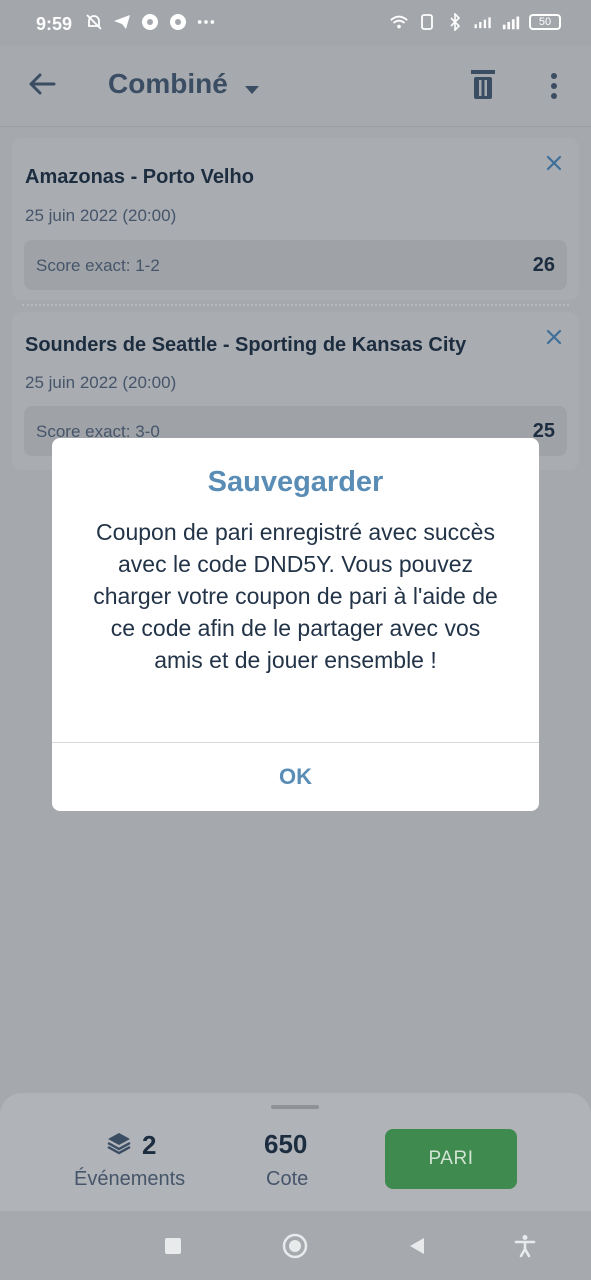 The height and width of the screenshot is (1280, 591). Describe the element at coordinates (295, 265) in the screenshot. I see `pick-row: Score exact: 1-2 26` at that location.